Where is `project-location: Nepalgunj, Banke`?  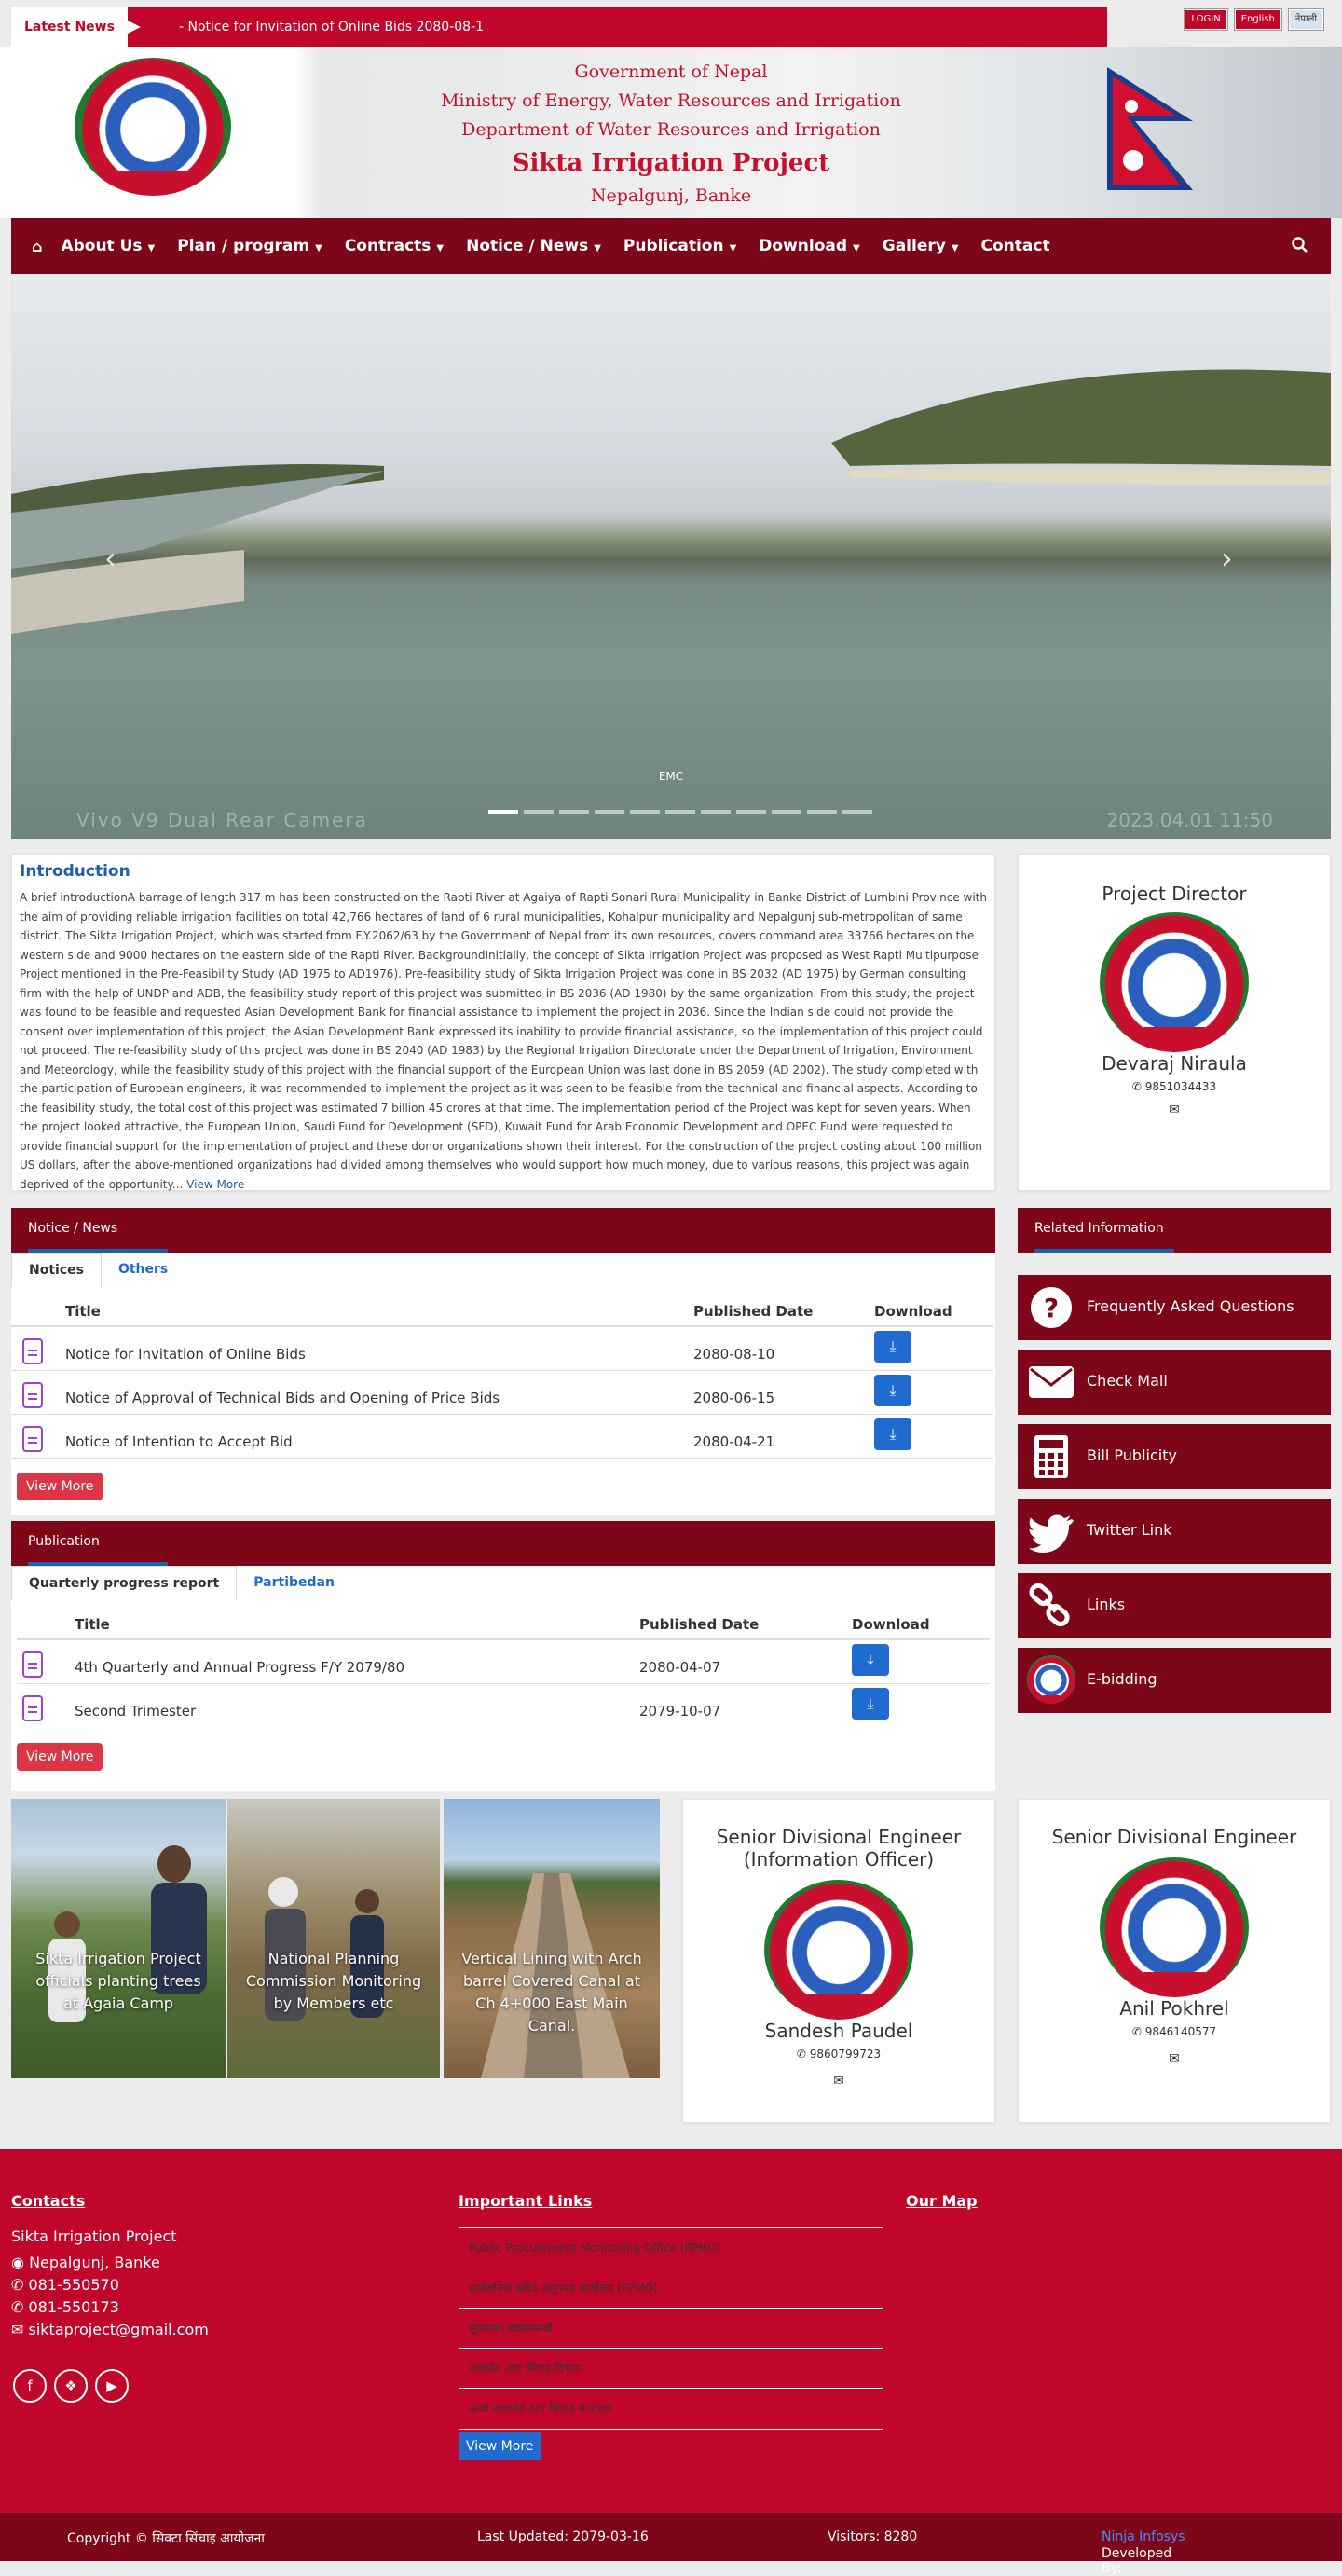
project-location: Nepalgunj, Banke is located at coordinates (671, 195).